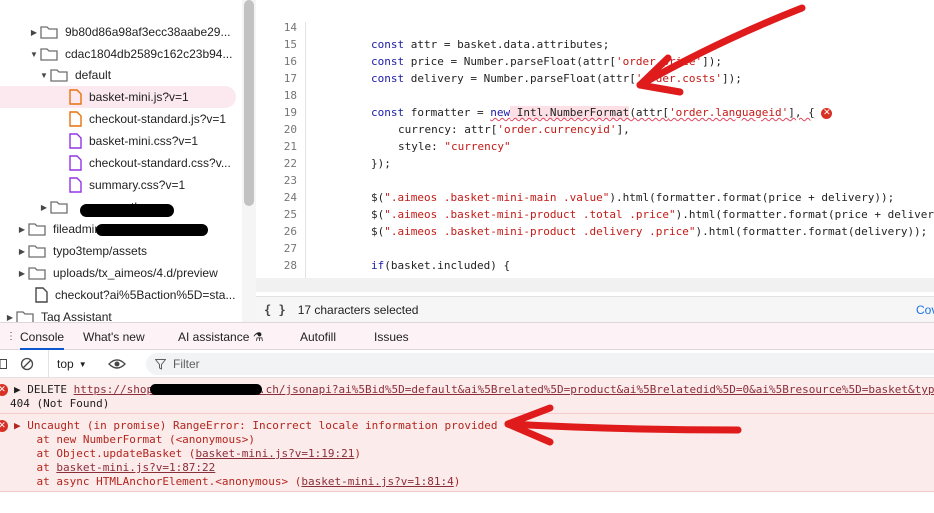 The image size is (934, 513). What do you see at coordinates (454, 146) in the screenshot?
I see `code-line-21: style: "currency"` at bounding box center [454, 146].